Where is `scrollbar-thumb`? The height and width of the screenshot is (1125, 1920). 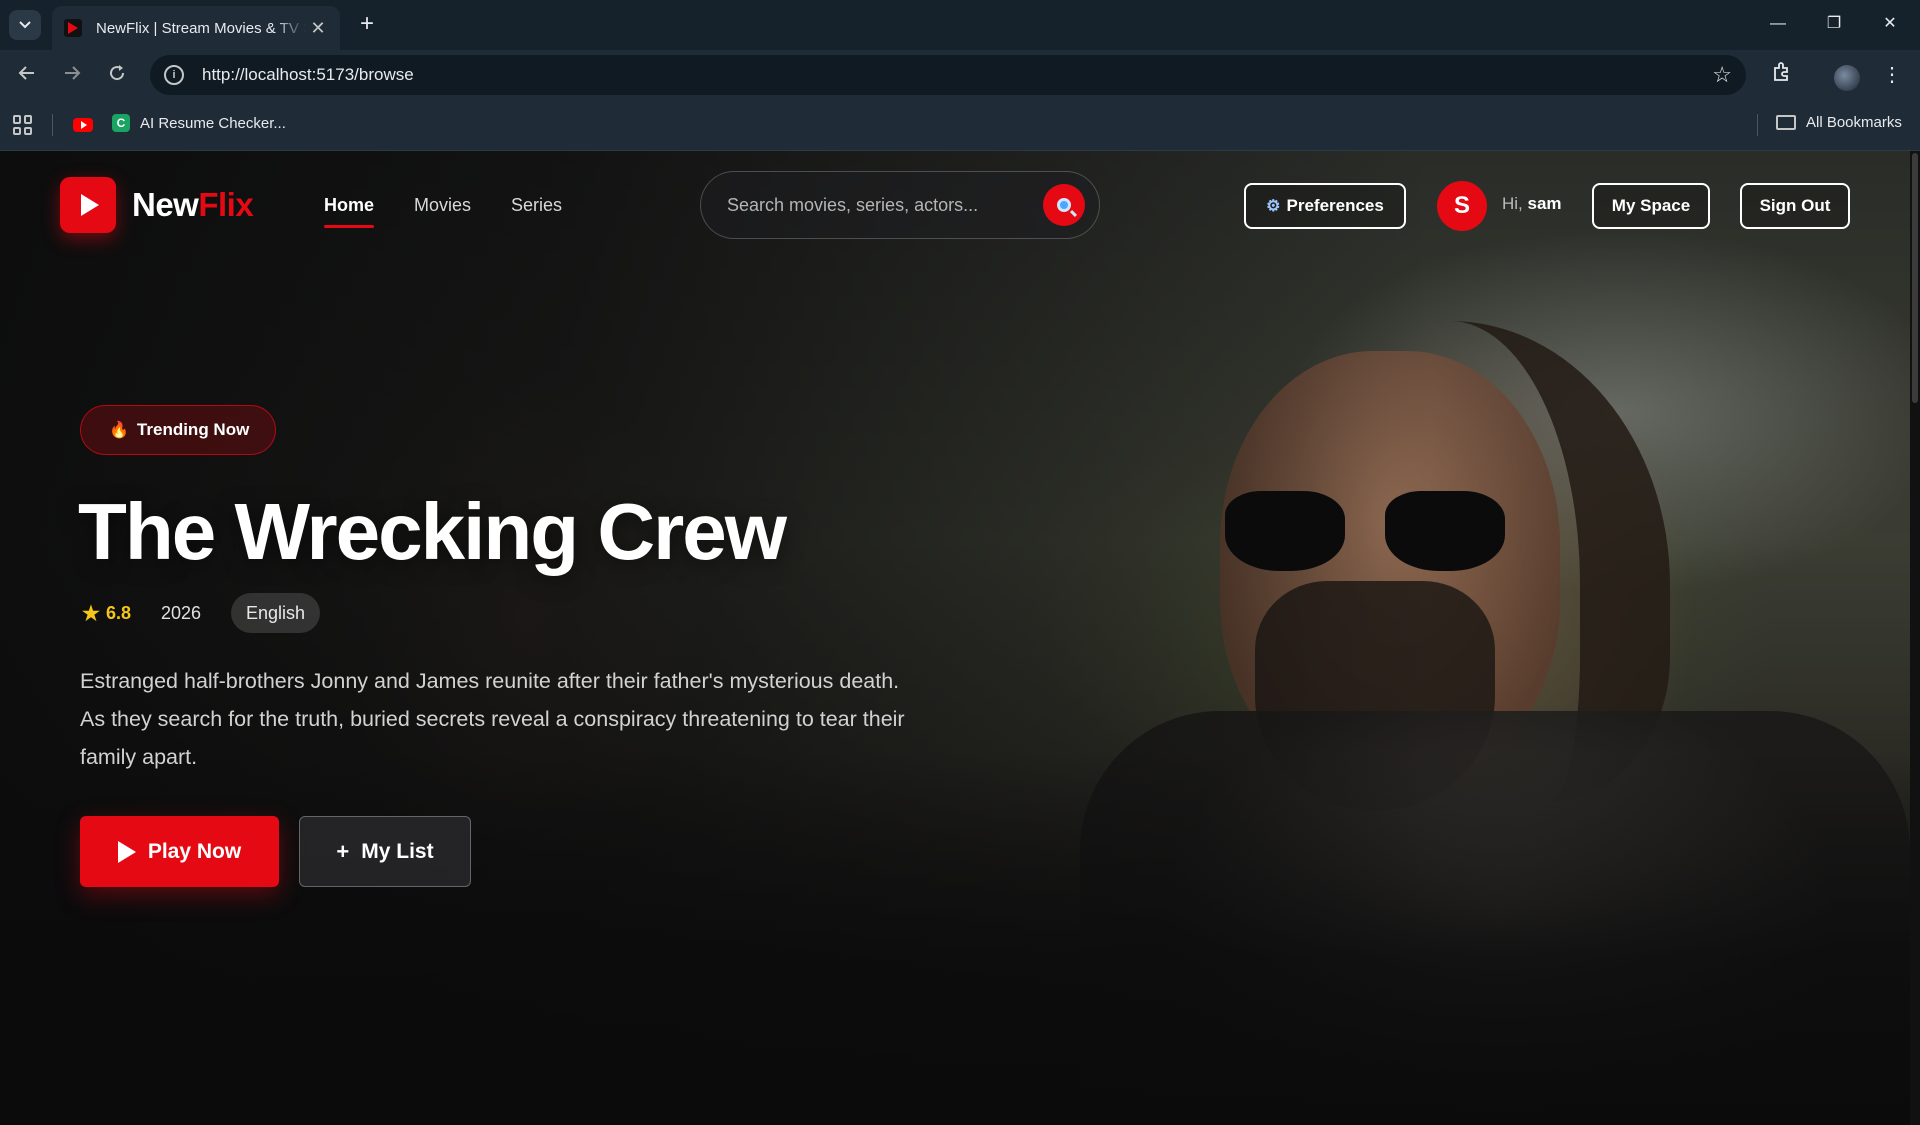
scrollbar-thumb is located at coordinates (1915, 278).